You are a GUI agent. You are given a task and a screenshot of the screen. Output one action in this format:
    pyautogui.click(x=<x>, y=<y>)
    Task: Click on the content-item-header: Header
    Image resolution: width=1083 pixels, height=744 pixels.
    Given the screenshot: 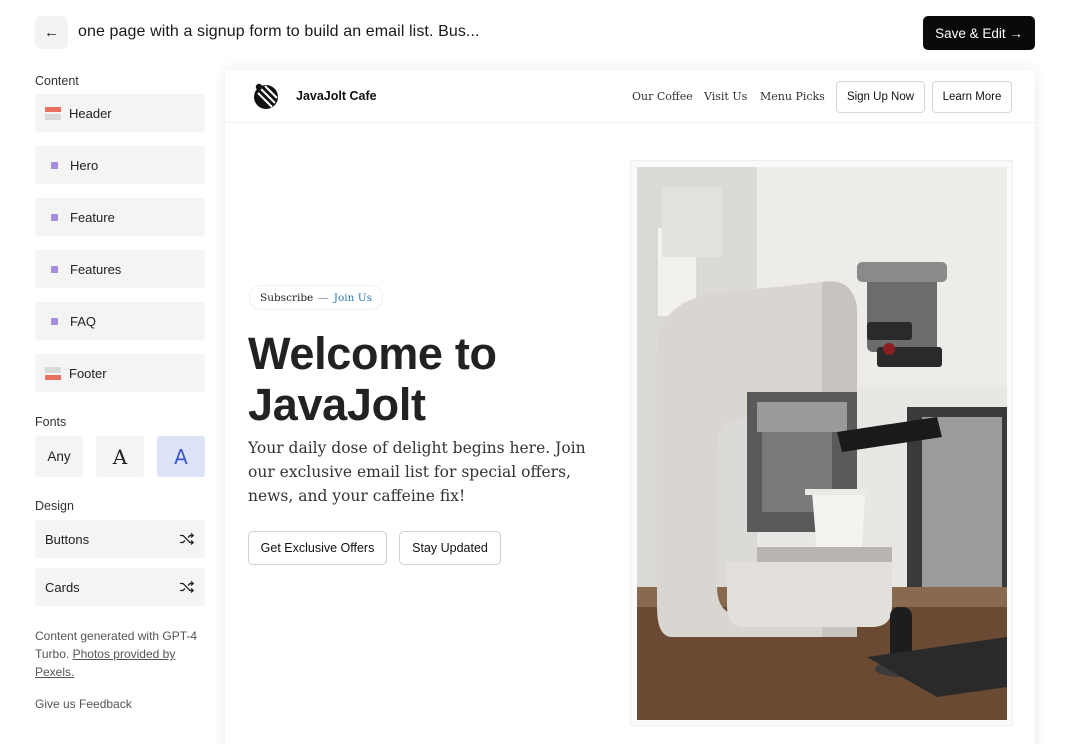 What is the action you would take?
    pyautogui.click(x=120, y=113)
    